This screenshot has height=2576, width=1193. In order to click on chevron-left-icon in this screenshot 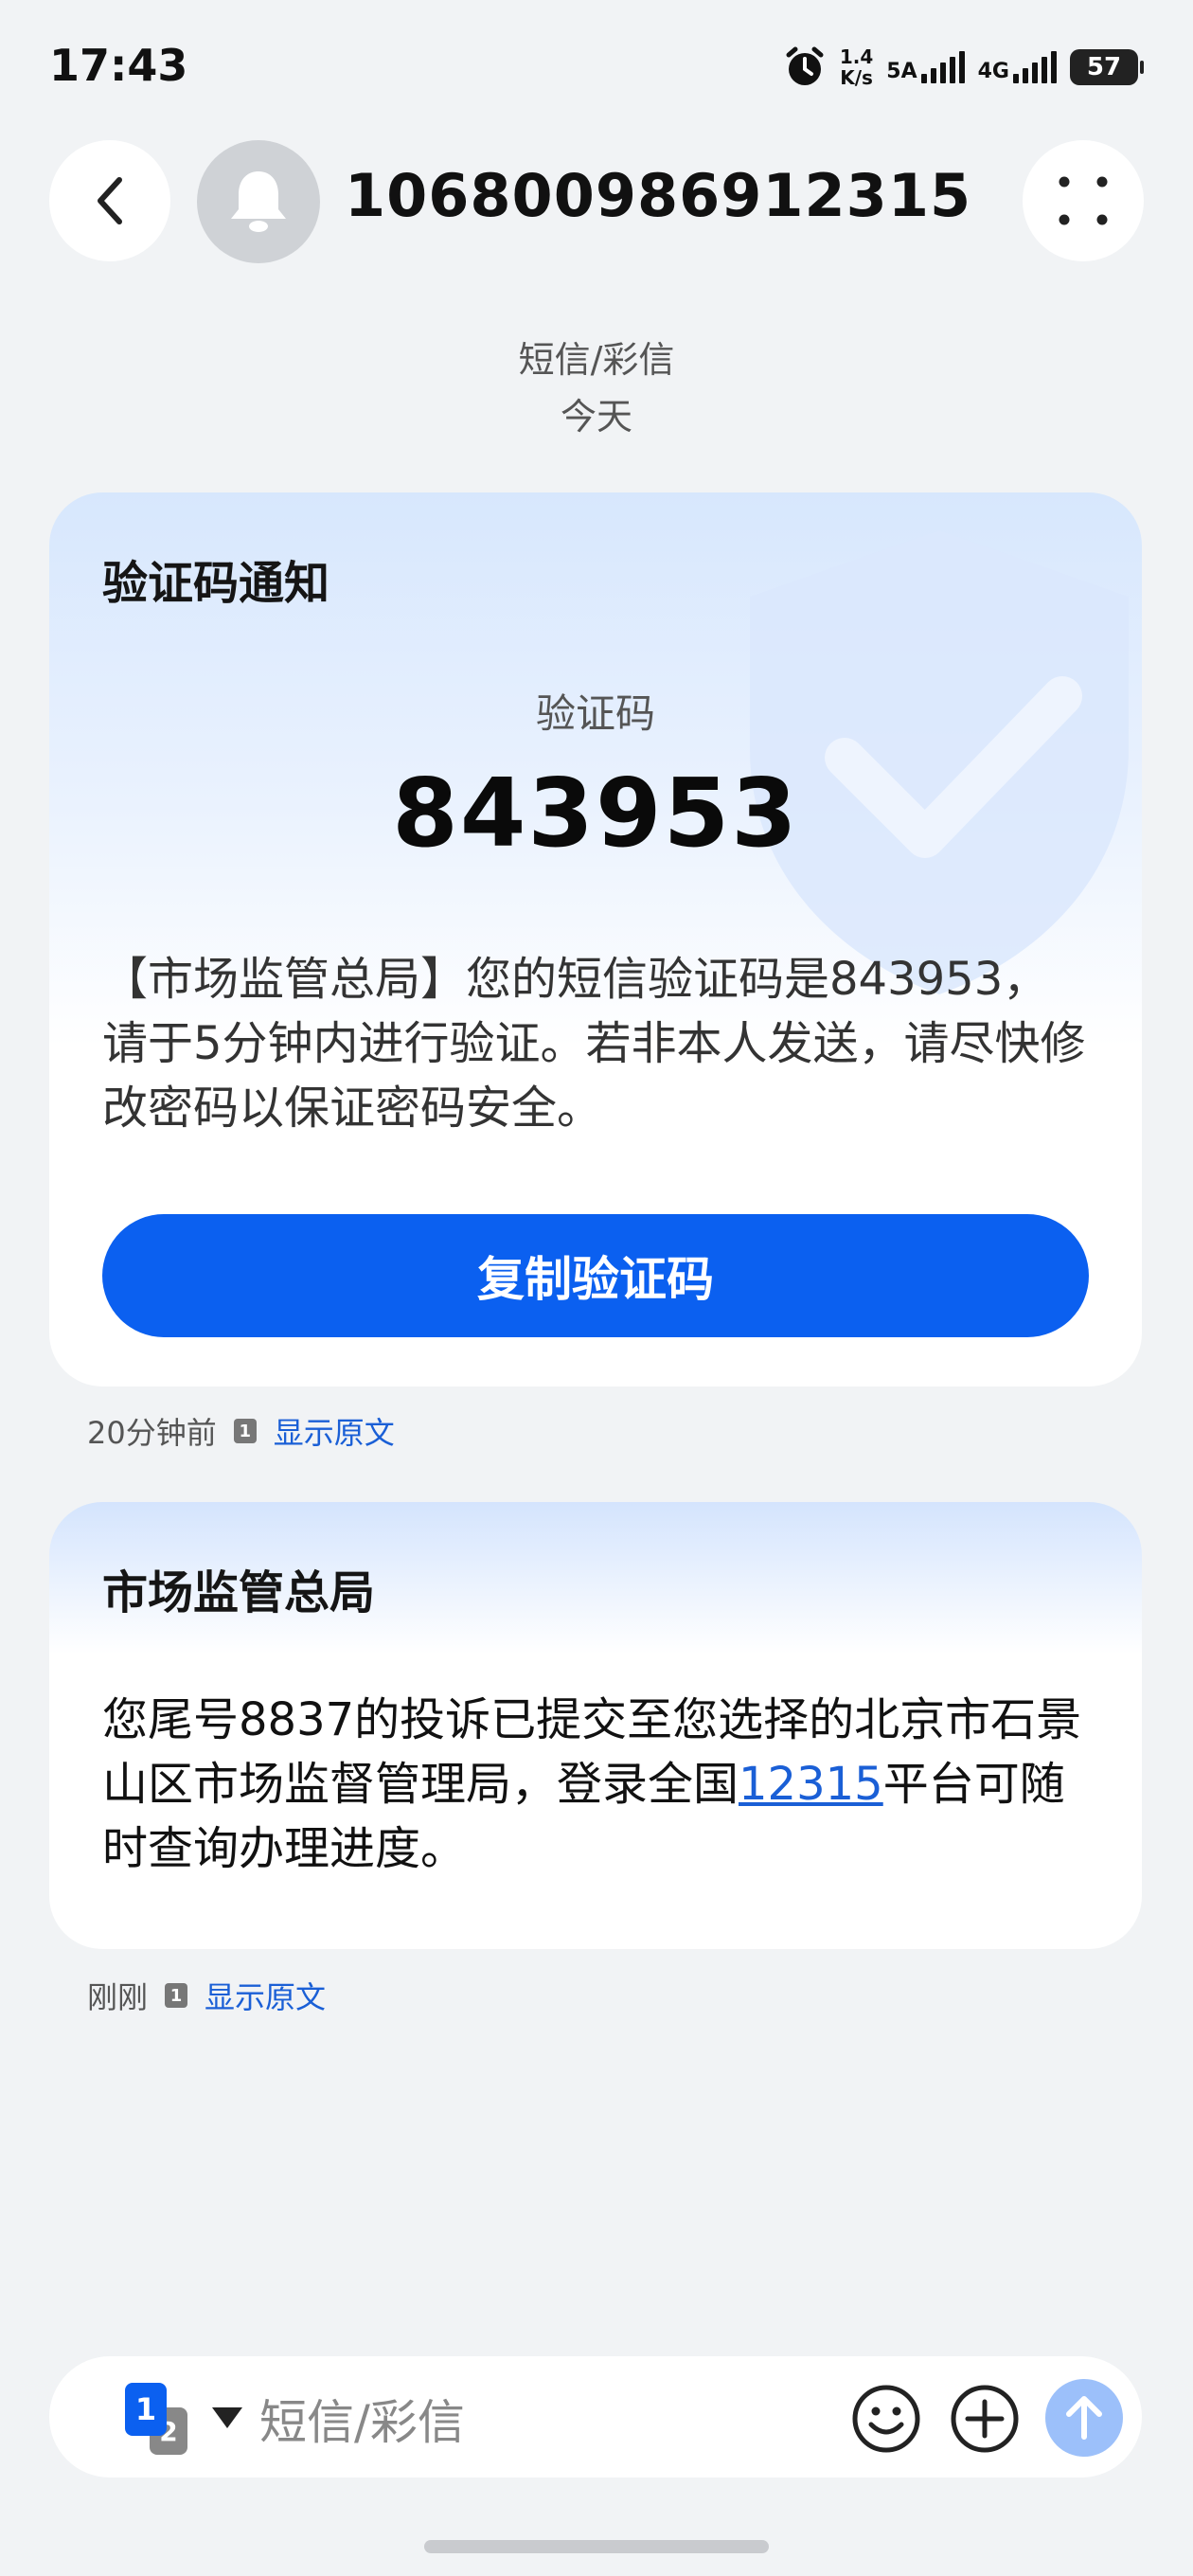, I will do `click(110, 200)`.